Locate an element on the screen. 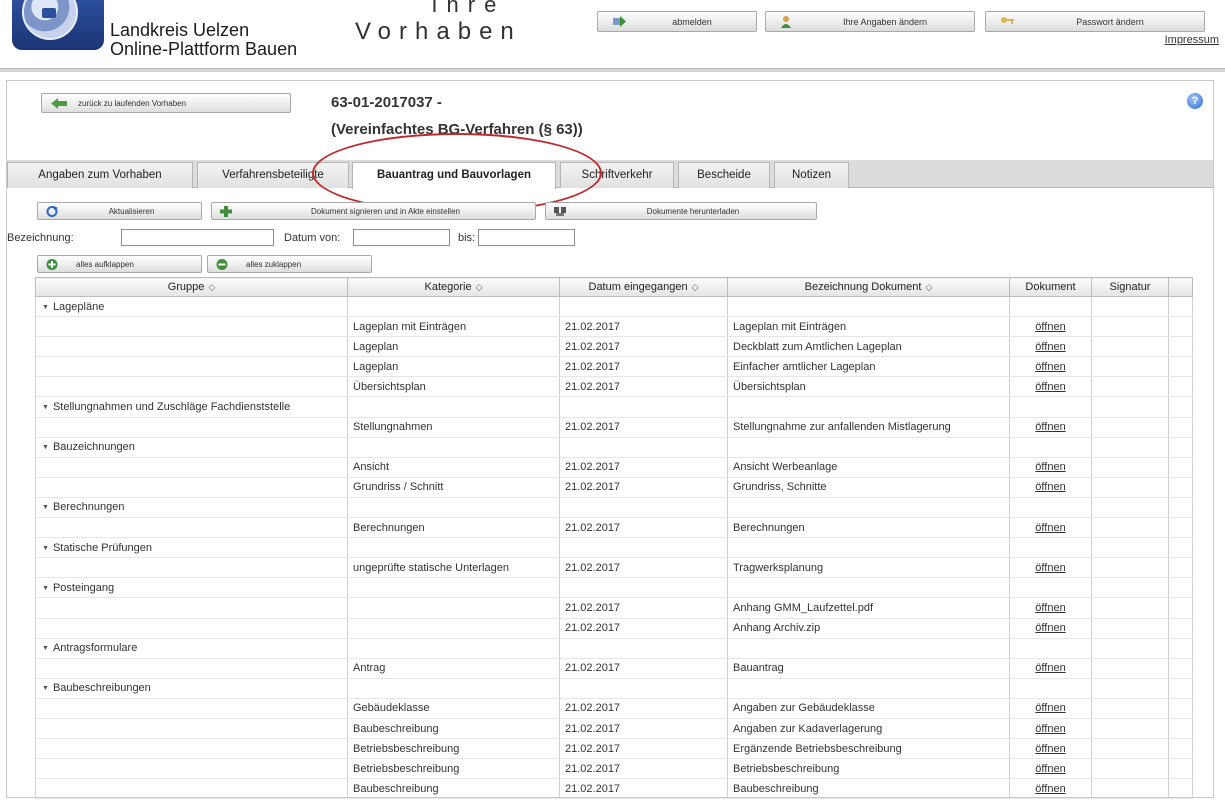 This screenshot has height=812, width=1225. group-cell: ▼ Lagepläne is located at coordinates (191, 307).